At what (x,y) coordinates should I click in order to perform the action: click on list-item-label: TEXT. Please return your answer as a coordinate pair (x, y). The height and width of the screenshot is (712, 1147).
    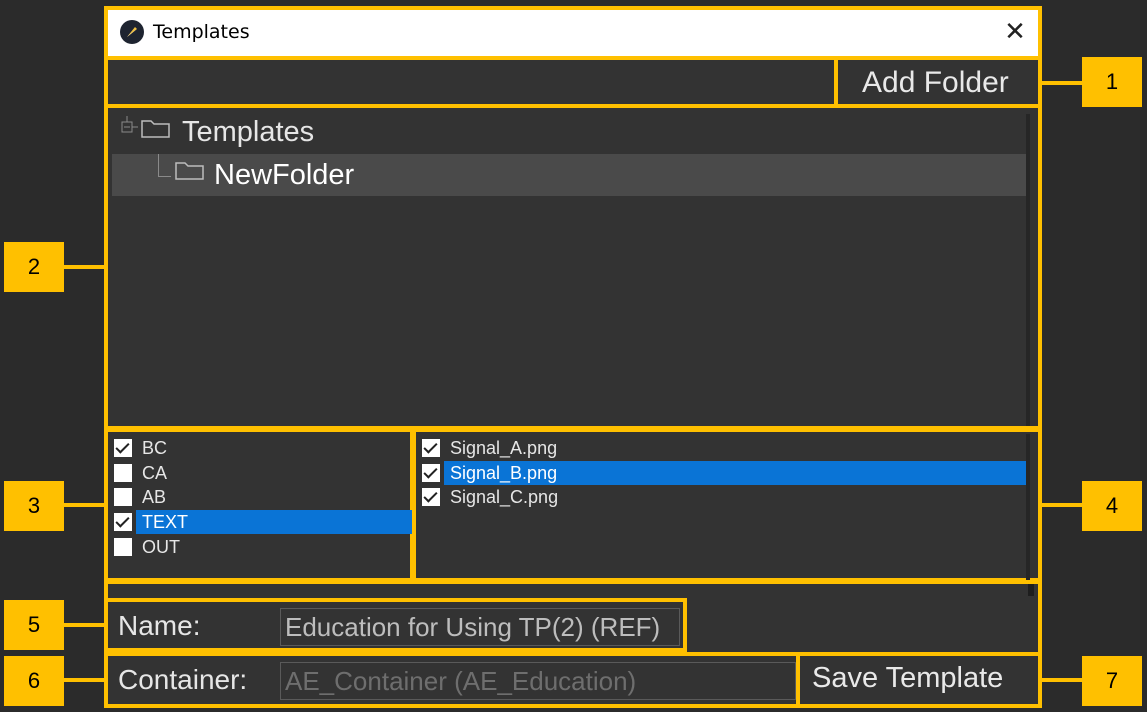
    Looking at the image, I should click on (274, 522).